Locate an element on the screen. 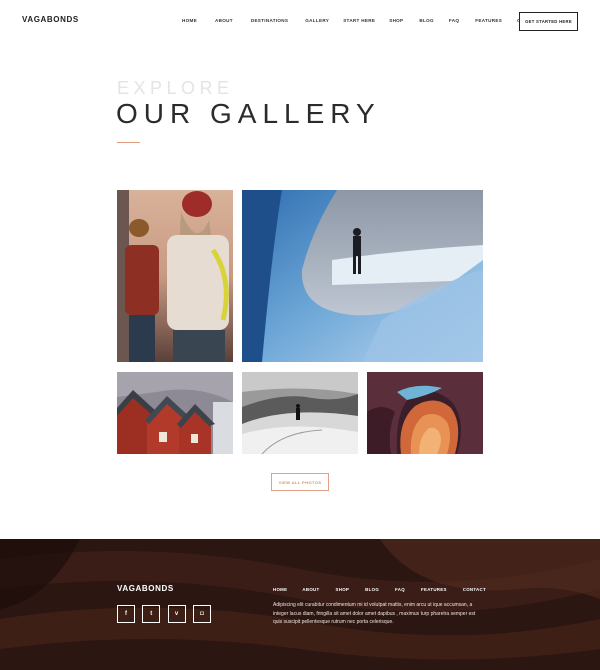 This screenshot has width=600, height=670. facebook-icon: f is located at coordinates (126, 614).